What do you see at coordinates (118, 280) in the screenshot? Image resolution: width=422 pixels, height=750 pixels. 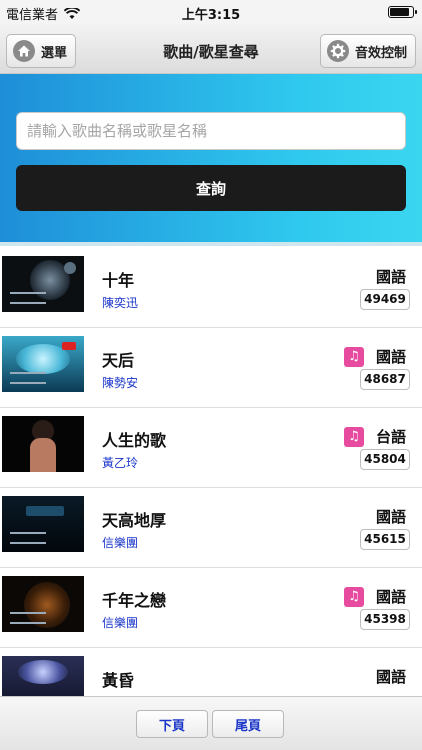 I see `song-title: 十年` at bounding box center [118, 280].